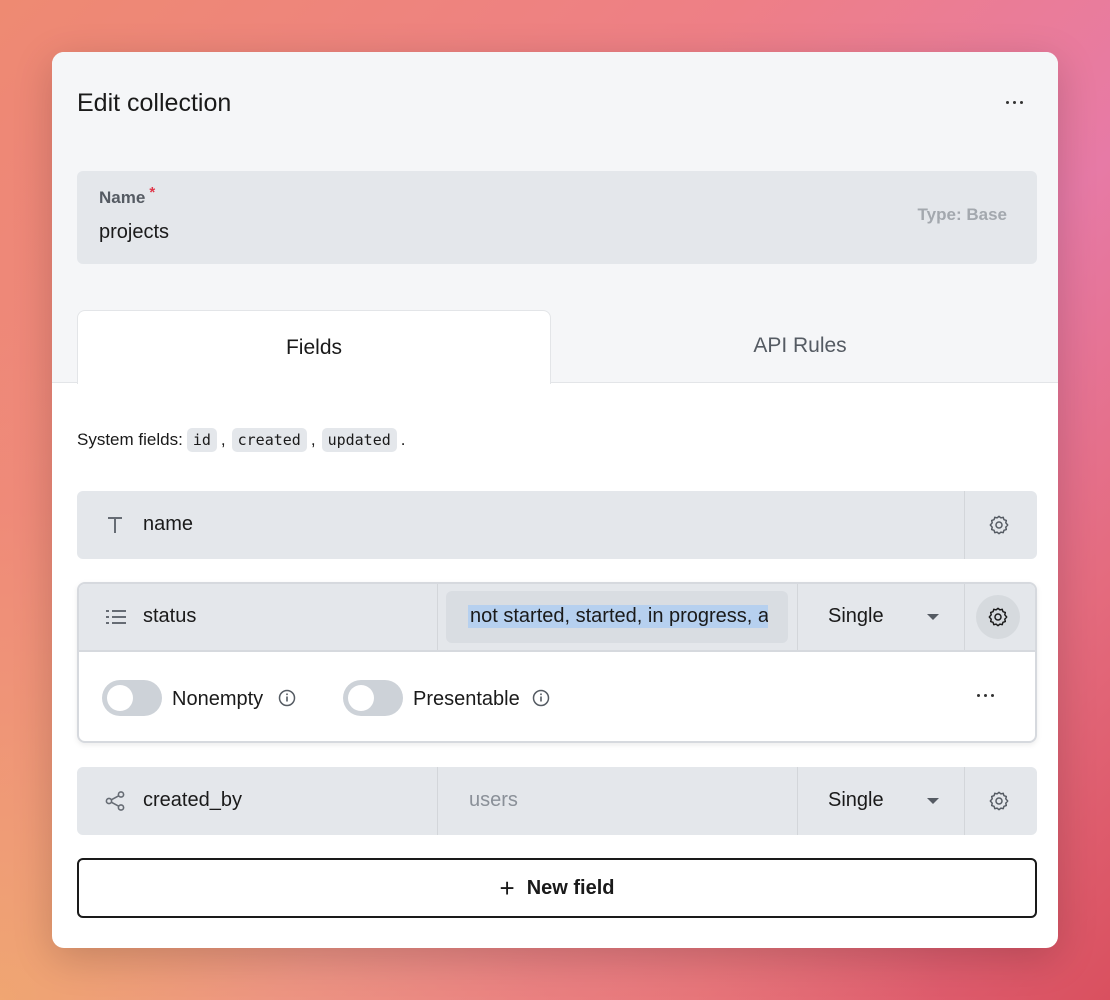 This screenshot has height=1000, width=1110. What do you see at coordinates (557, 217) in the screenshot?
I see `collection-name-field: Name * projects Type: Base` at bounding box center [557, 217].